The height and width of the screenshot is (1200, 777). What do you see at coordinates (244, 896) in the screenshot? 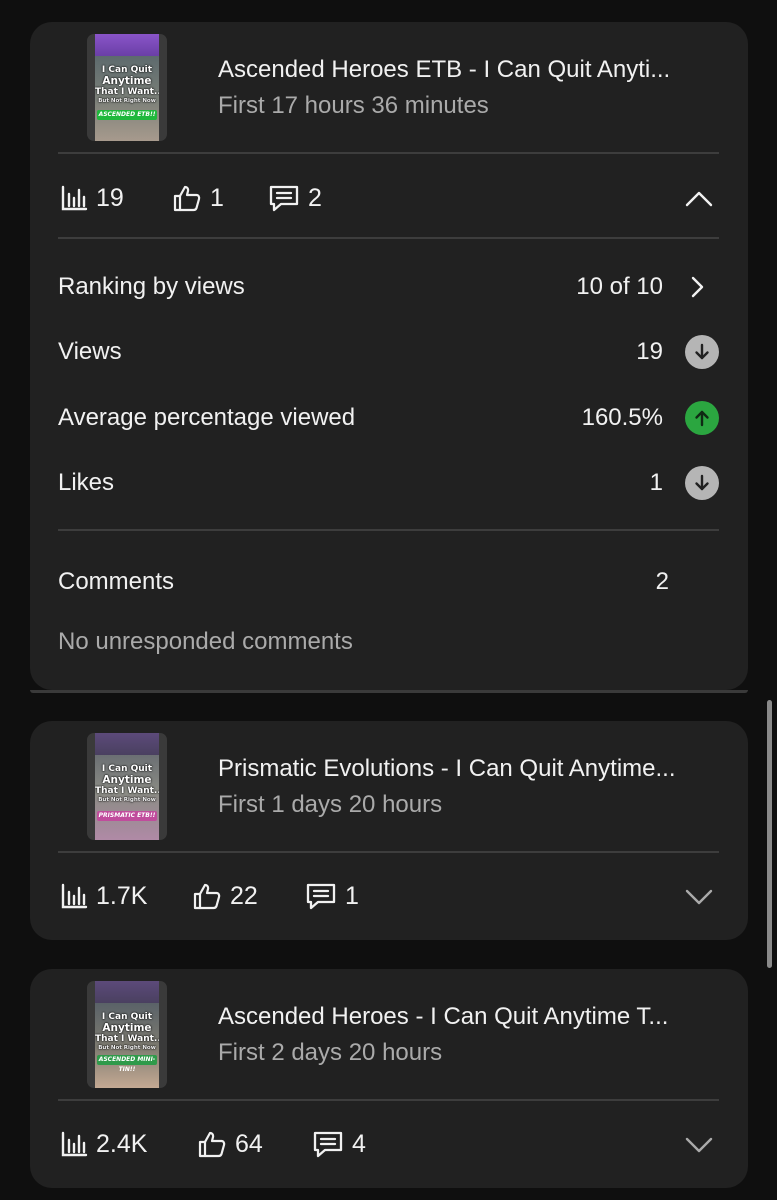
I see `likes-count: 22` at bounding box center [244, 896].